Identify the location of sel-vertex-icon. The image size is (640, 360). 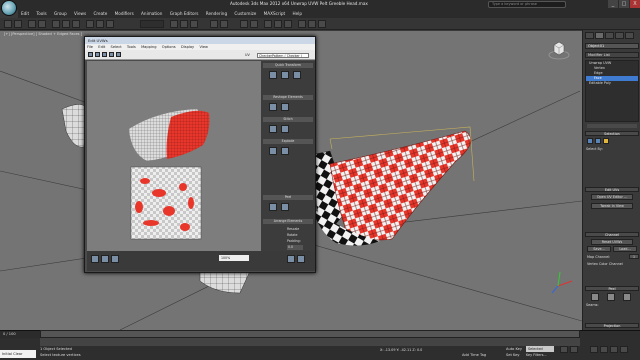
(590, 141).